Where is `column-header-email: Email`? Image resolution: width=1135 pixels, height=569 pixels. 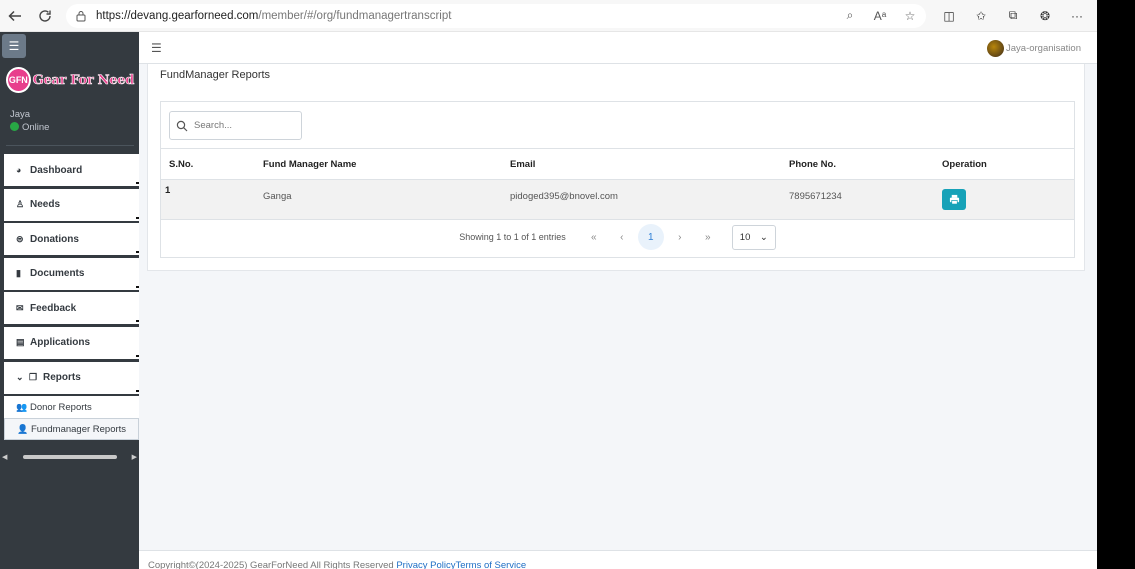 column-header-email: Email is located at coordinates (522, 164).